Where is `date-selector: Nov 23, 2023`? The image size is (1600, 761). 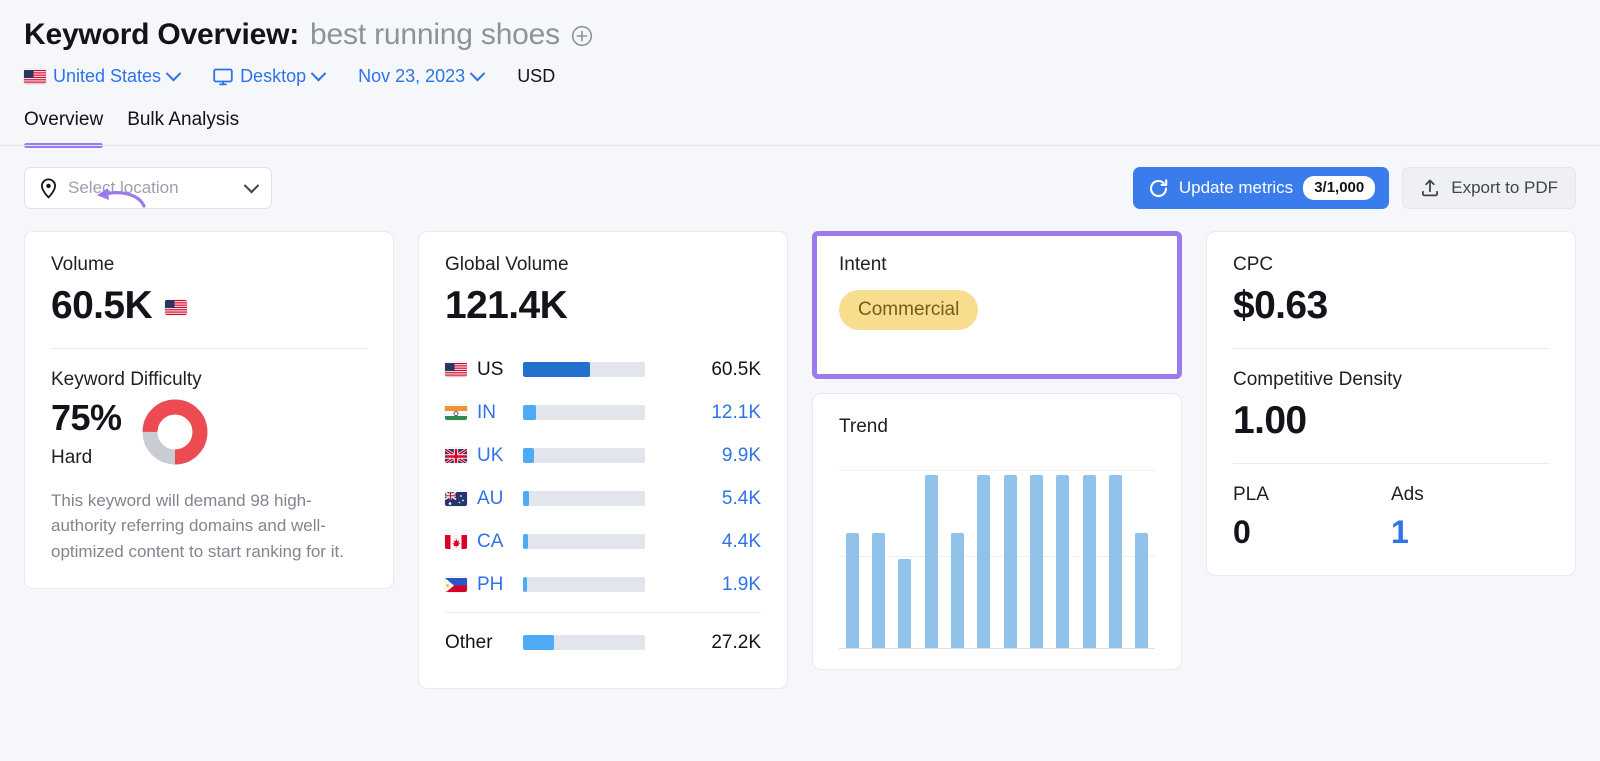 date-selector: Nov 23, 2023 is located at coordinates (422, 76).